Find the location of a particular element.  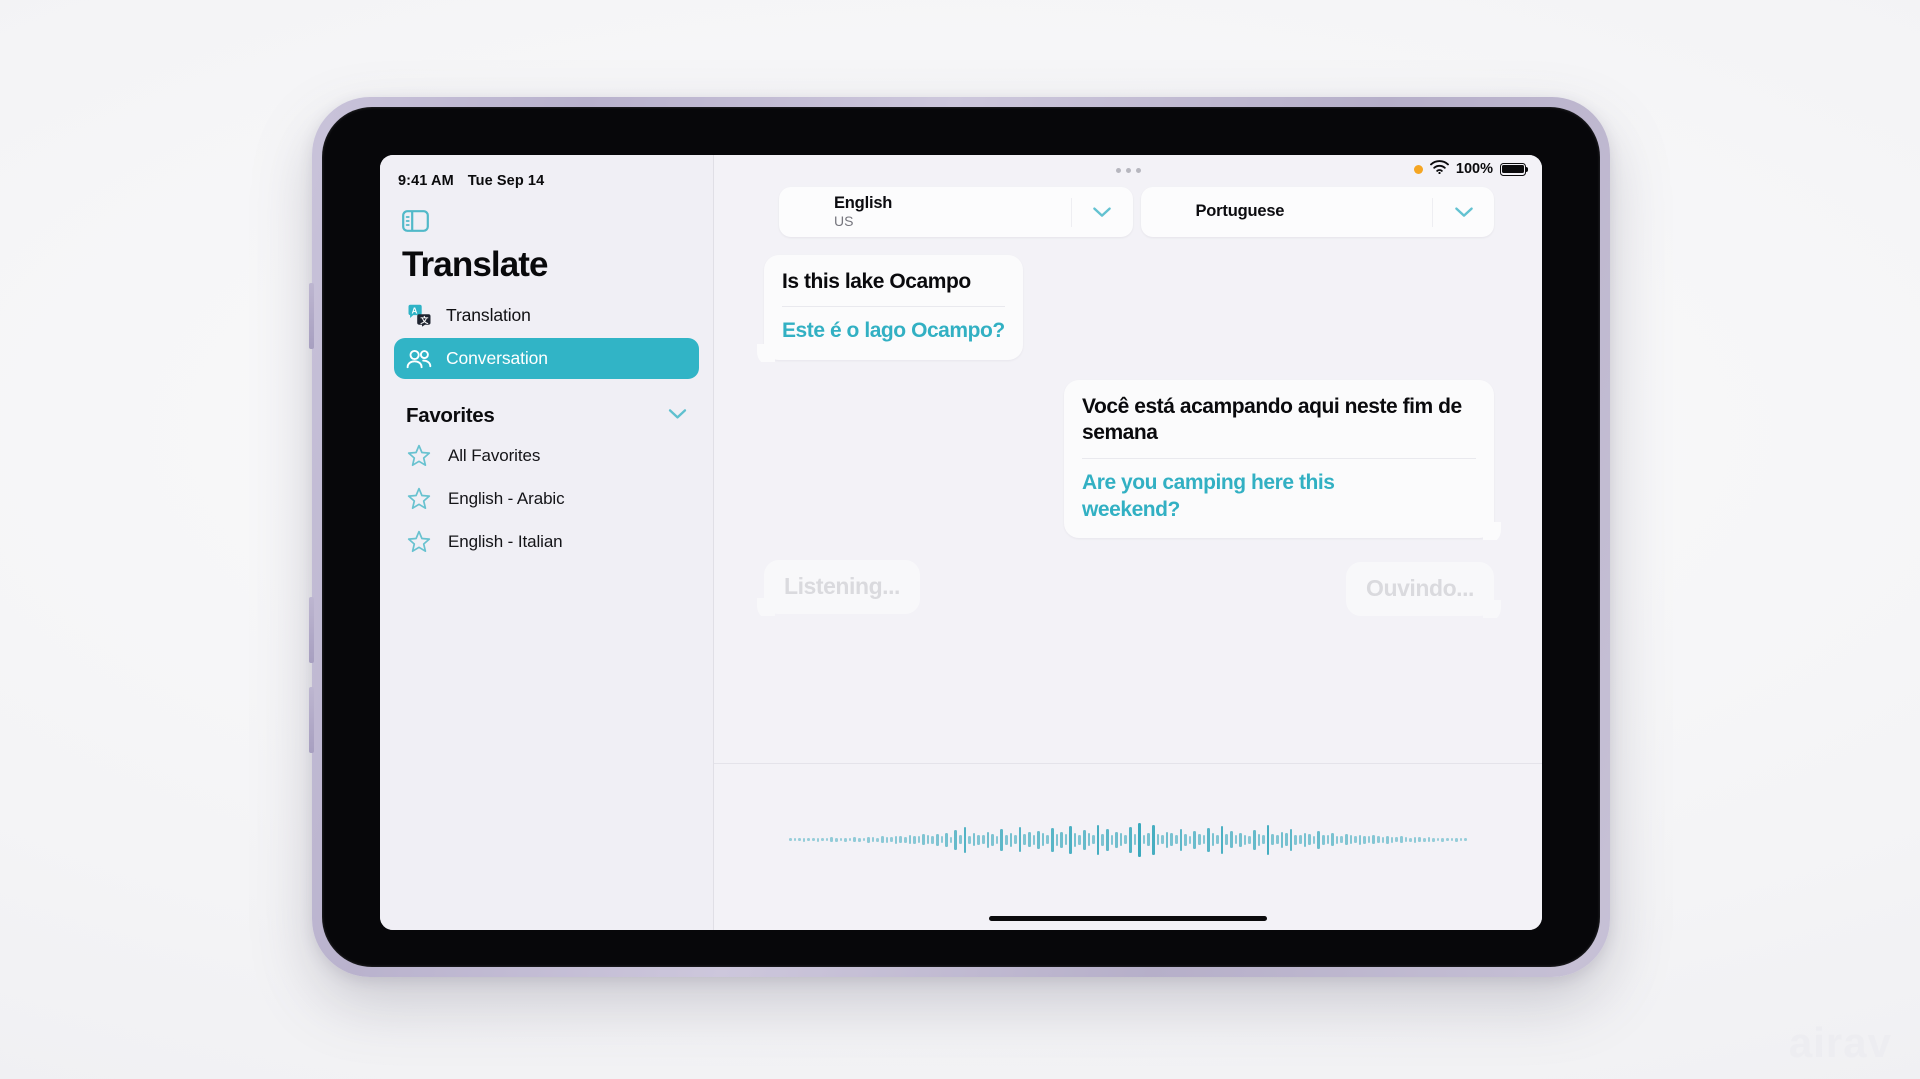

page-title: Translate is located at coordinates (475, 264).